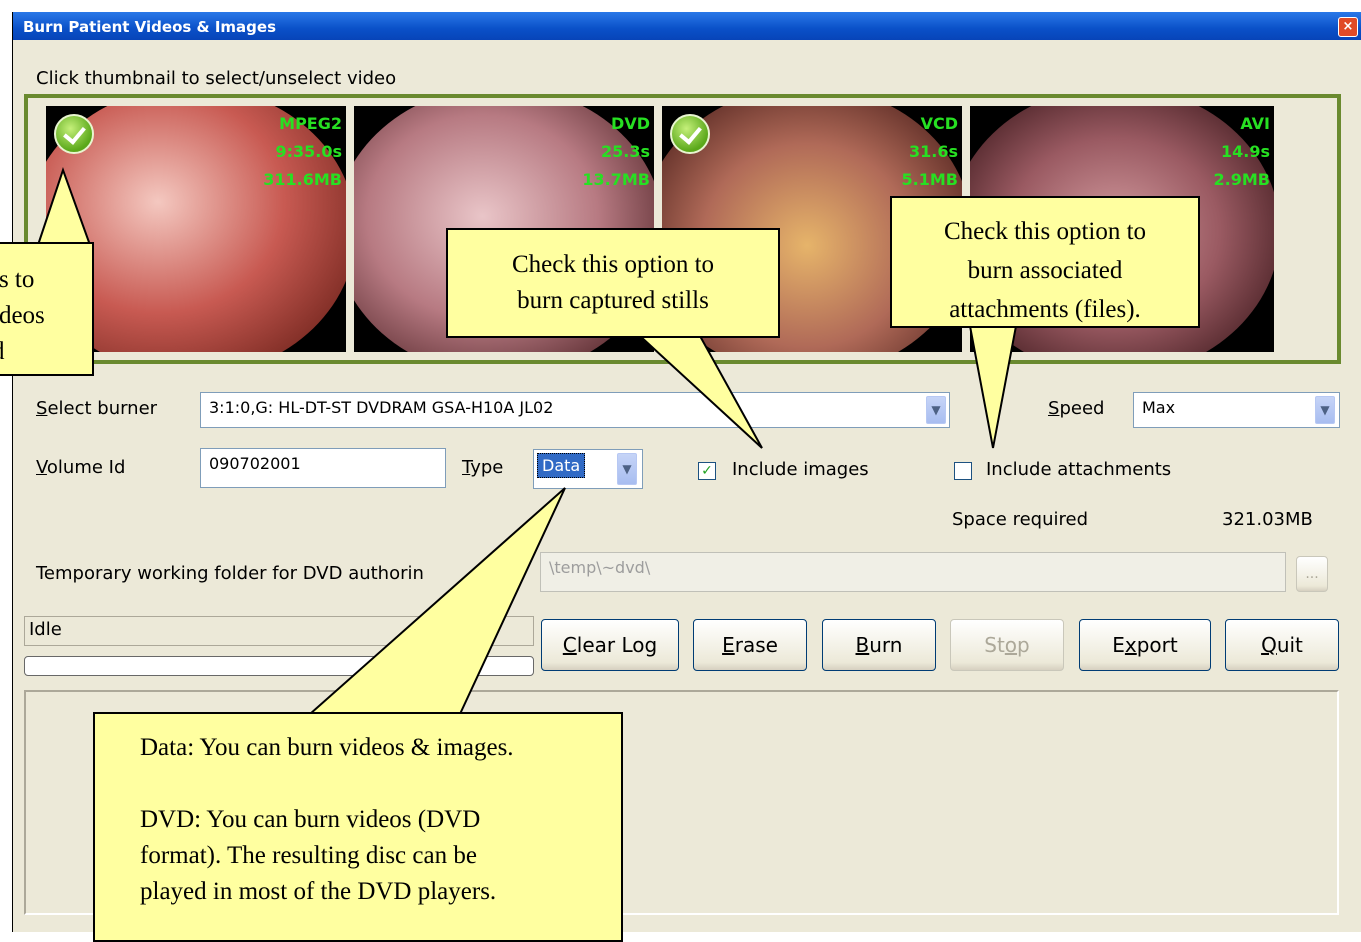  Describe the element at coordinates (308, 855) in the screenshot. I see `callout-line: format). The resulting disc can be` at that location.